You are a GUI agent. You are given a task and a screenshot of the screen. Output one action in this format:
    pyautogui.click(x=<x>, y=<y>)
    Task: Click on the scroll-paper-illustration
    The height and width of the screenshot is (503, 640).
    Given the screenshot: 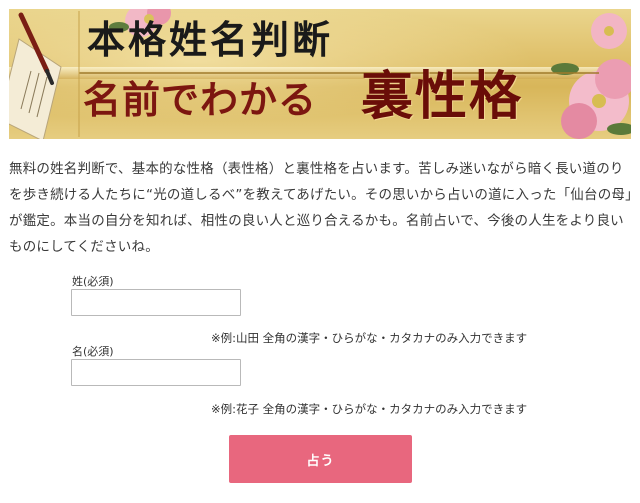 What is the action you would take?
    pyautogui.click(x=35, y=88)
    